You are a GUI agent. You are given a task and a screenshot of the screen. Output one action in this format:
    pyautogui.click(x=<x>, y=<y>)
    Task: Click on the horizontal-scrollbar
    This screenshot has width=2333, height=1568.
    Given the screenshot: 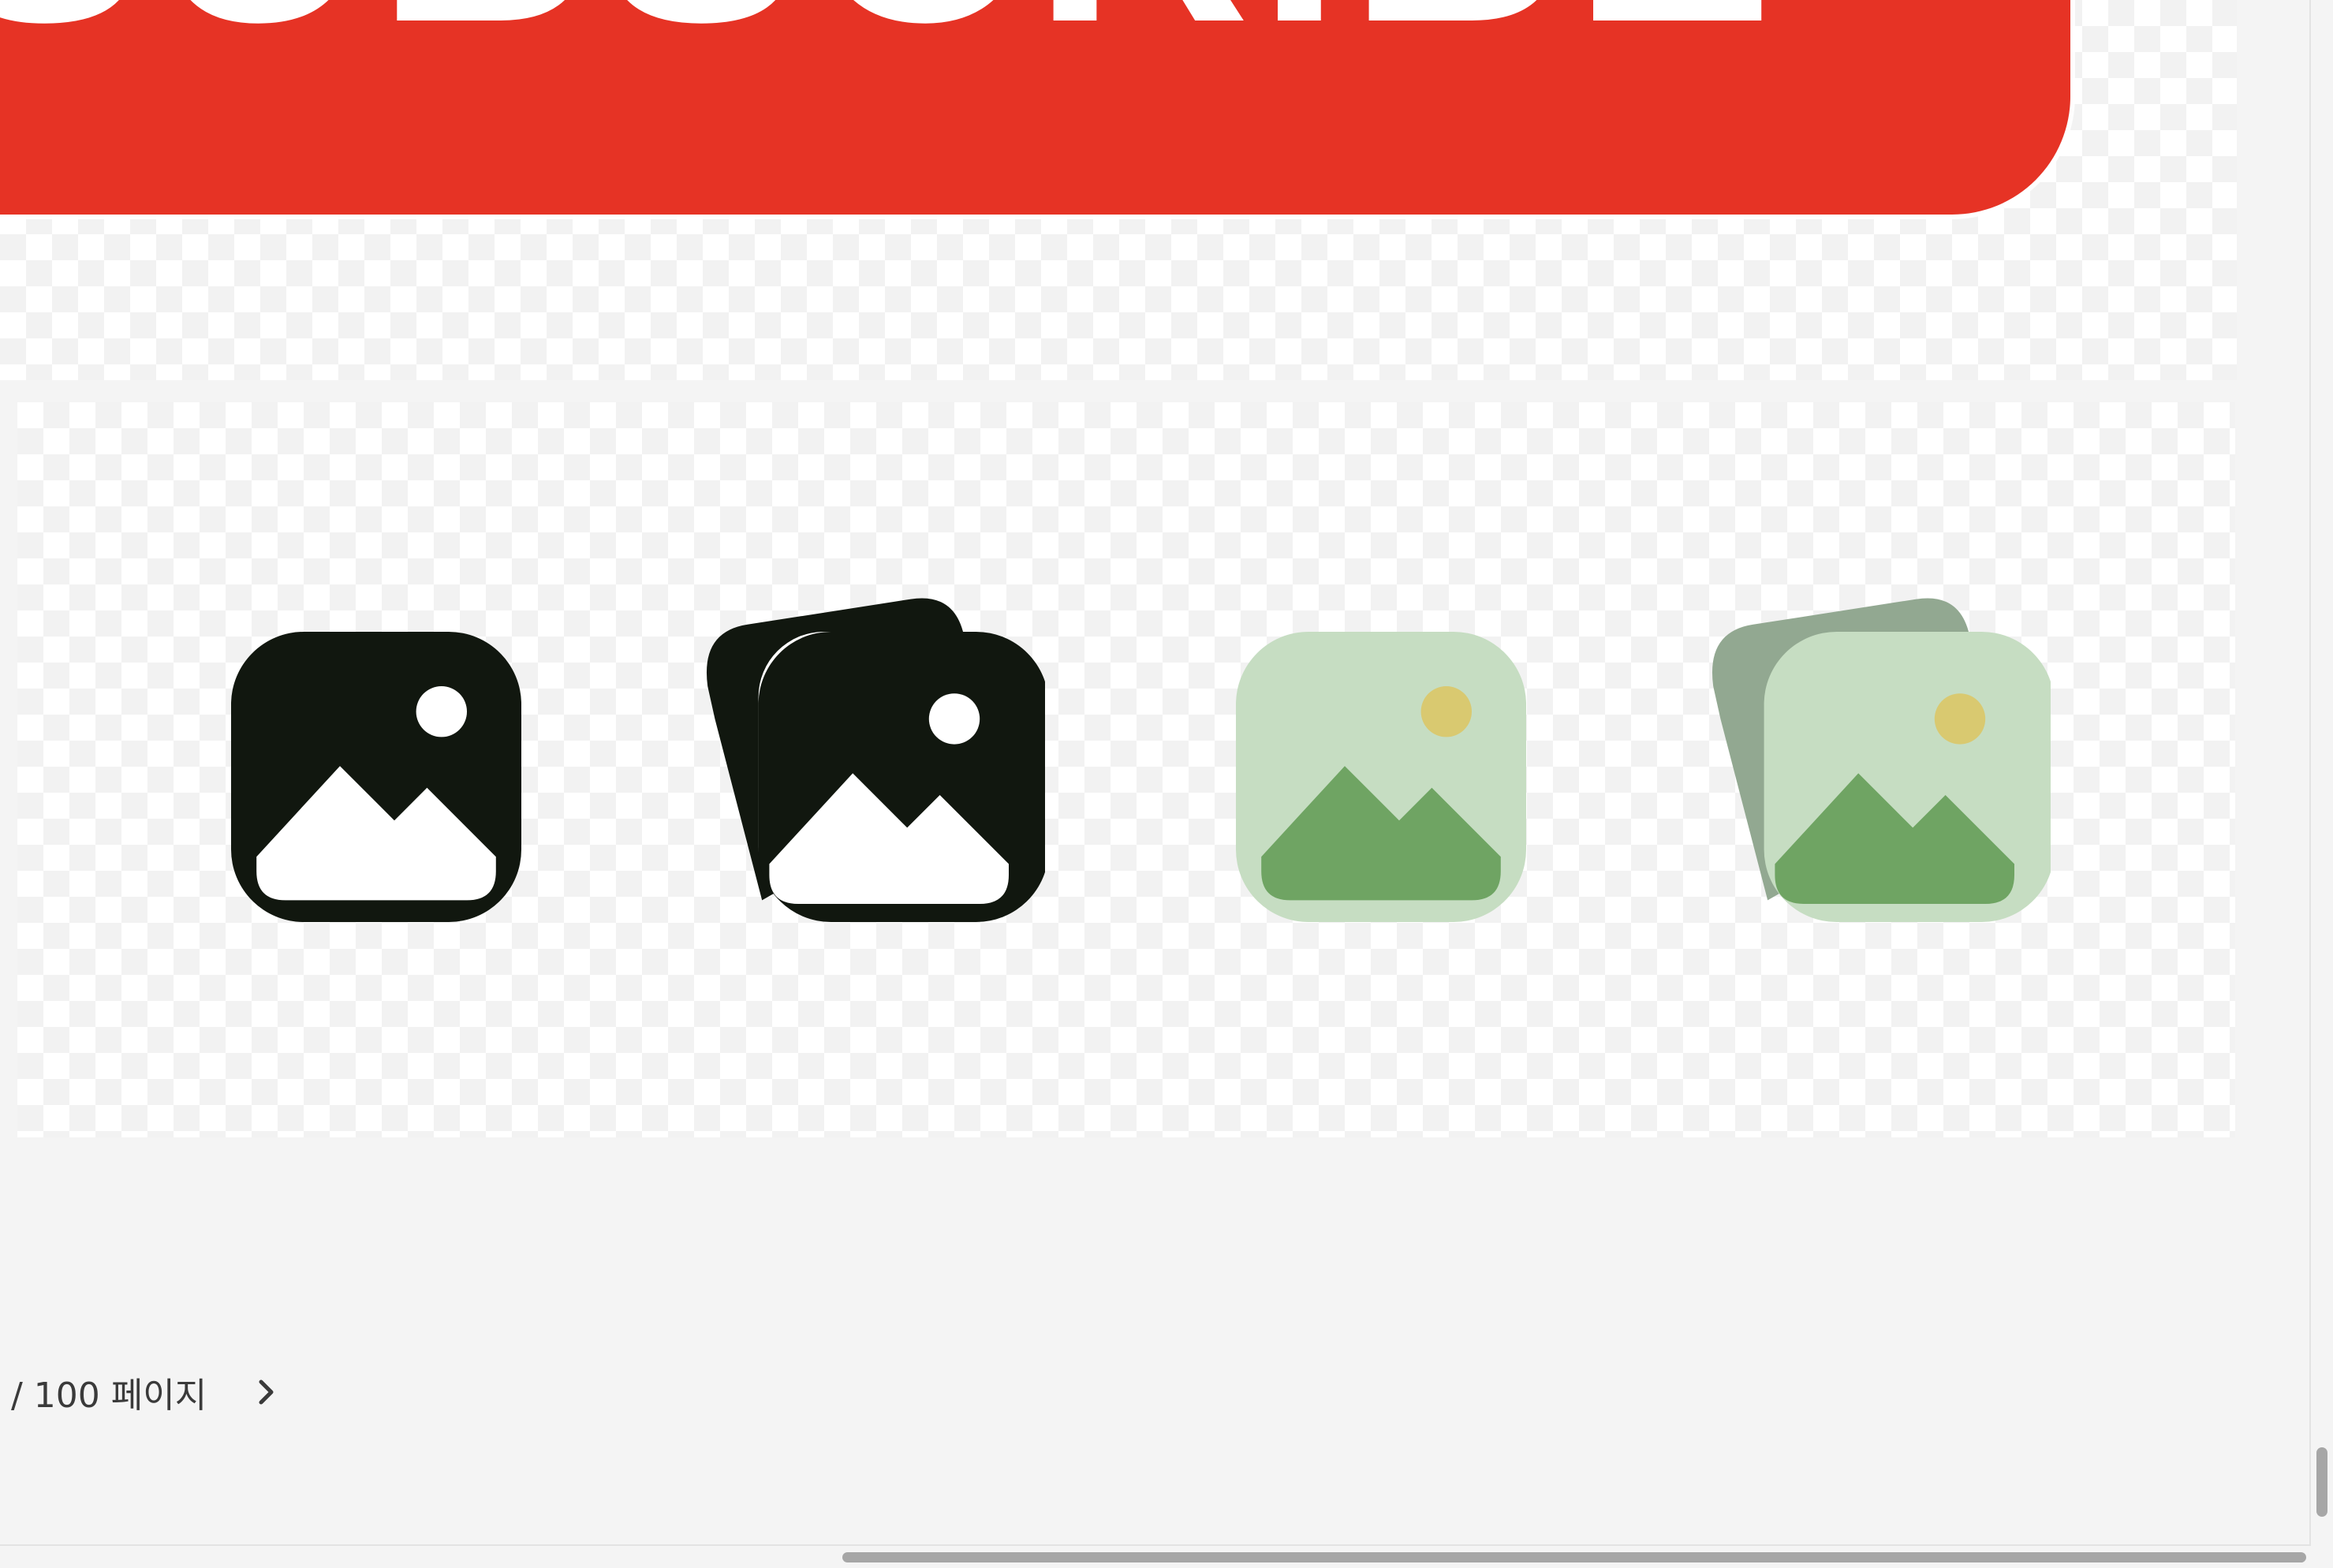 What is the action you would take?
    pyautogui.click(x=1155, y=1556)
    